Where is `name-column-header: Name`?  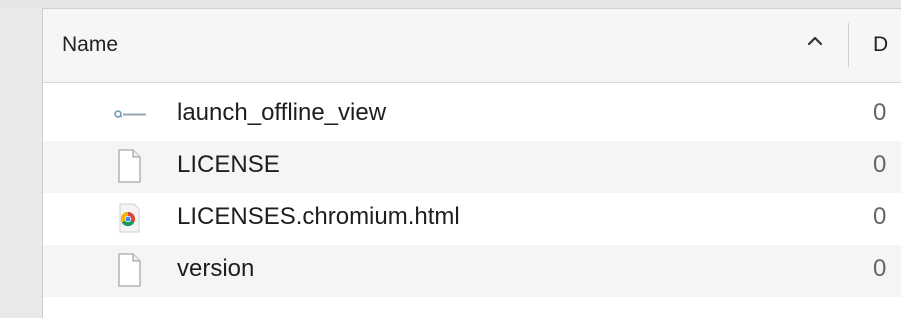
name-column-header: Name is located at coordinates (90, 45).